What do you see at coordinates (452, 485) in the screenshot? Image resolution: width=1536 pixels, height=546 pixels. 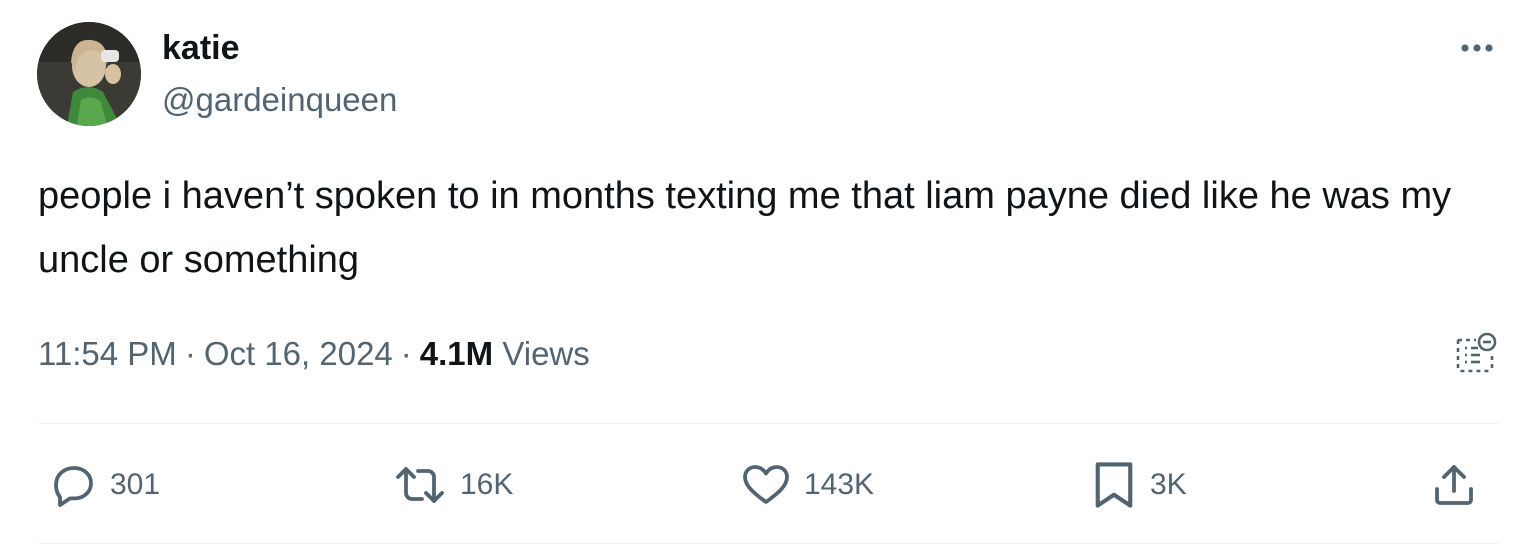 I see `repost-button: 16K` at bounding box center [452, 485].